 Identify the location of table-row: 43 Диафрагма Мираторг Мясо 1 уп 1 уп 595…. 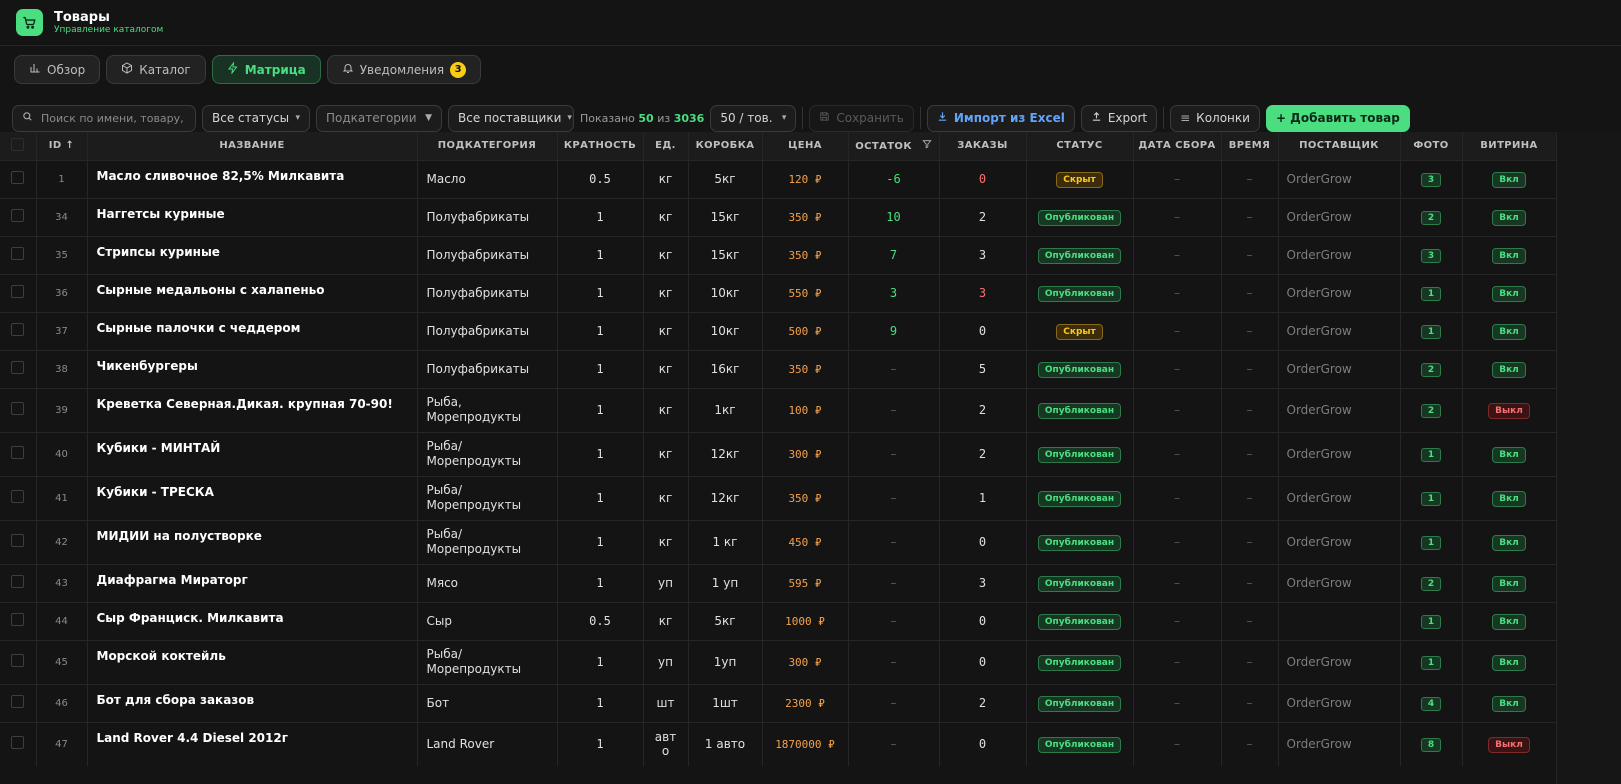
(778, 582).